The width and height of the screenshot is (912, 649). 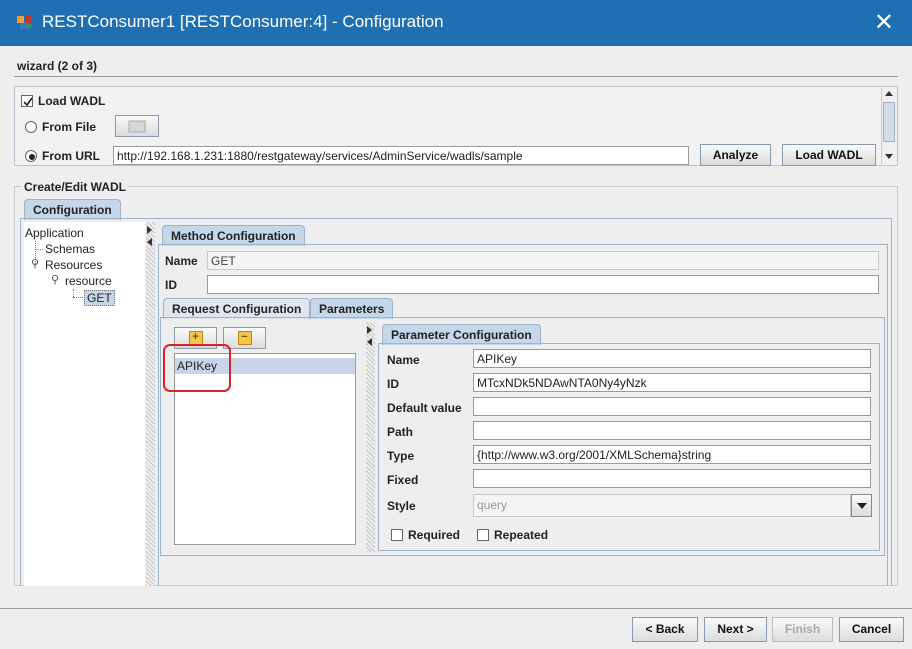 I want to click on tab-parameters: Parameters, so click(x=352, y=308).